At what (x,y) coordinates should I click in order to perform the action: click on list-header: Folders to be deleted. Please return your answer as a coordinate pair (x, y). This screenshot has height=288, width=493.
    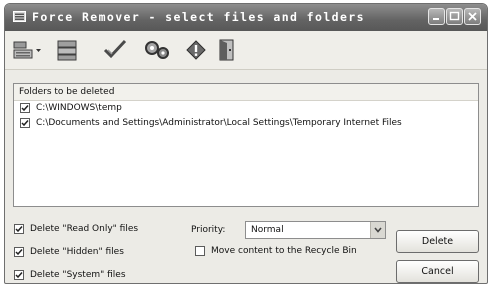
    Looking at the image, I should click on (246, 92).